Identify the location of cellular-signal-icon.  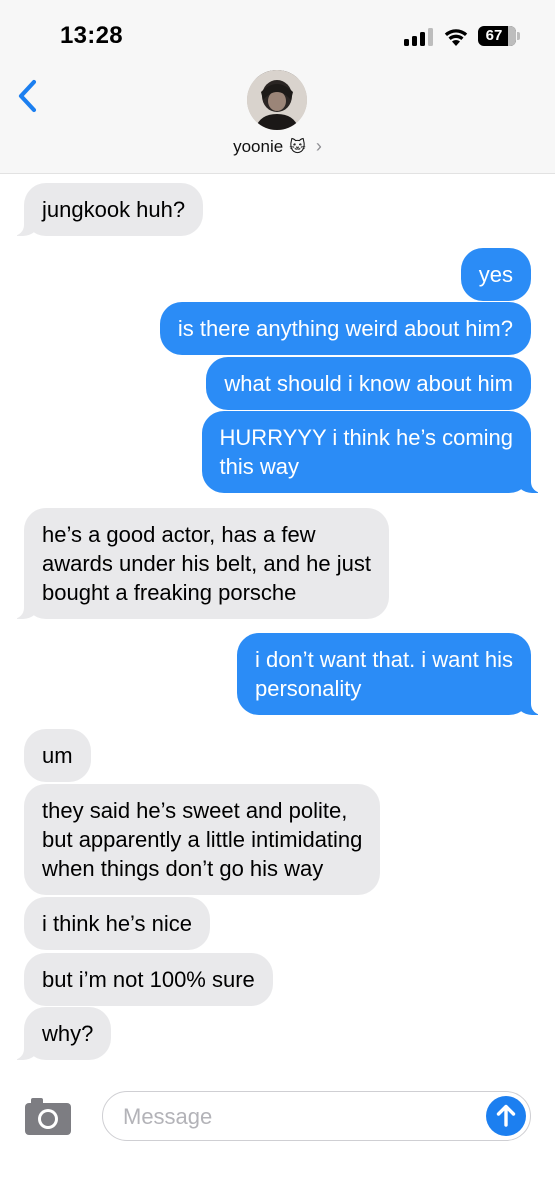
(419, 37).